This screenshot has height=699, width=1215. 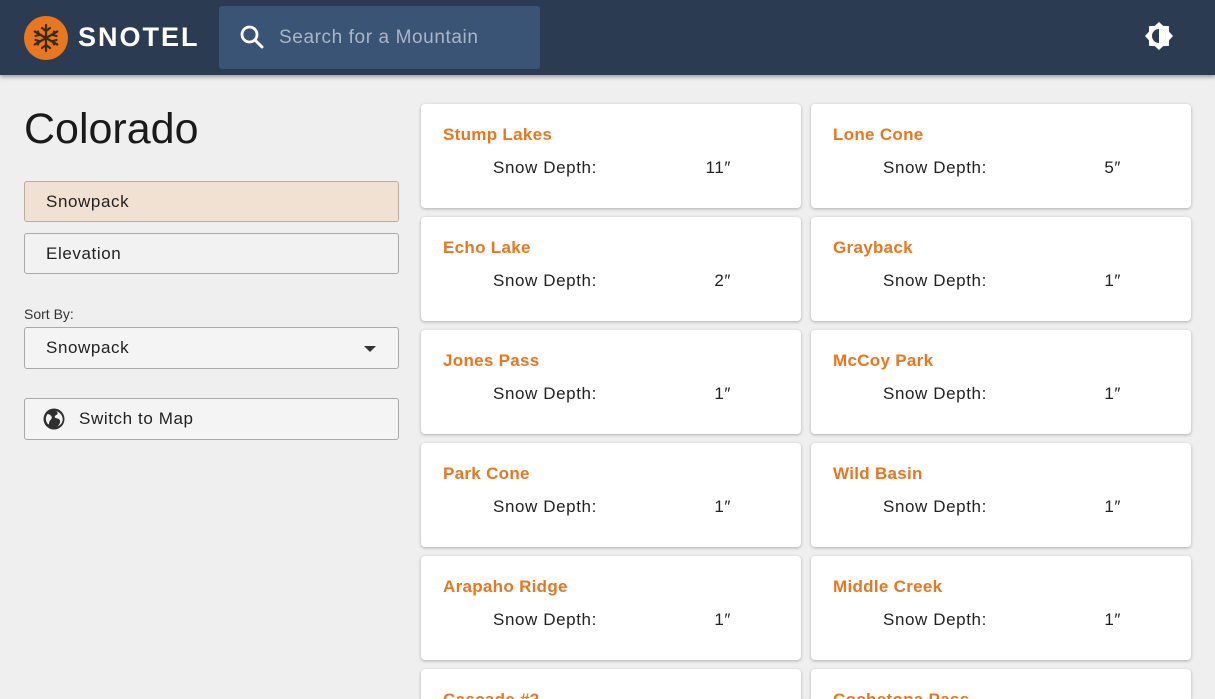 What do you see at coordinates (611, 382) in the screenshot?
I see `station-card: Jones Pass Snow Depth: 1″` at bounding box center [611, 382].